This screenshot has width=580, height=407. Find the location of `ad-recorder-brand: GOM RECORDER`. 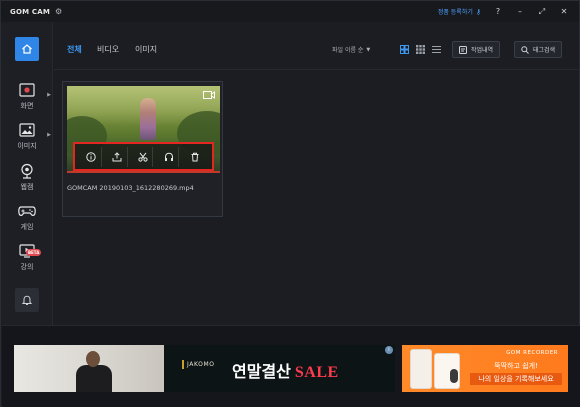

ad-recorder-brand: GOM RECORDER is located at coordinates (532, 353).